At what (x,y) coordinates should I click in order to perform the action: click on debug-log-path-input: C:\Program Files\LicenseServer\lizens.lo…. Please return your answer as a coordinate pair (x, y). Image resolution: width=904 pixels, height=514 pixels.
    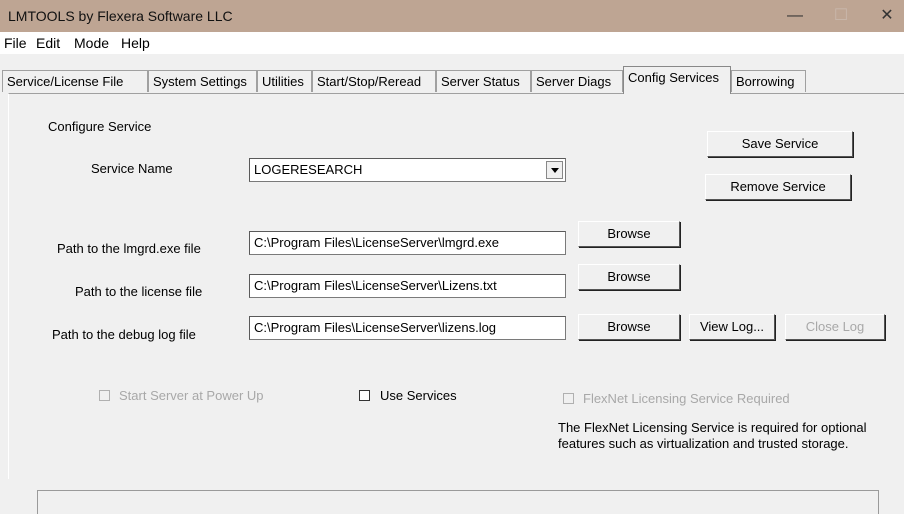
    Looking at the image, I should click on (407, 328).